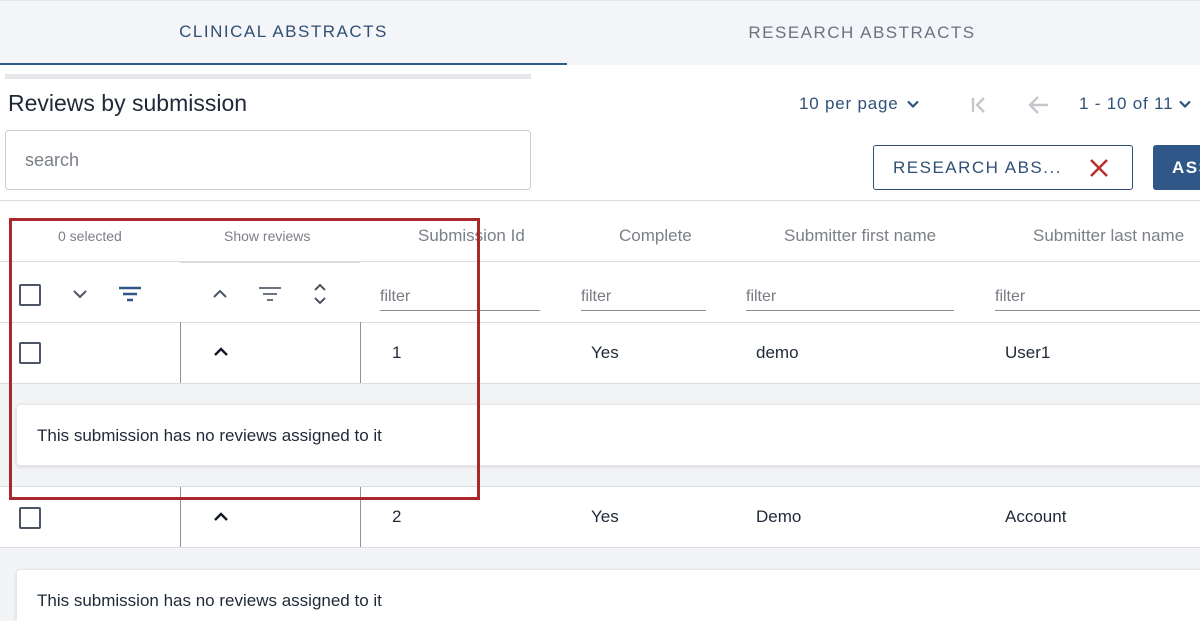 The height and width of the screenshot is (621, 1200). Describe the element at coordinates (320, 294) in the screenshot. I see `expand-collapse-icon` at that location.